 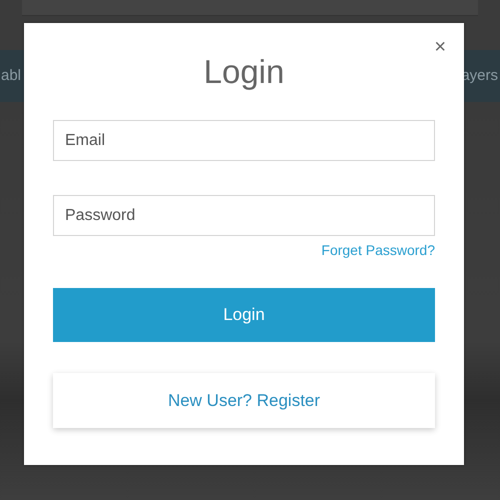 I want to click on password-field: Password, so click(x=244, y=215).